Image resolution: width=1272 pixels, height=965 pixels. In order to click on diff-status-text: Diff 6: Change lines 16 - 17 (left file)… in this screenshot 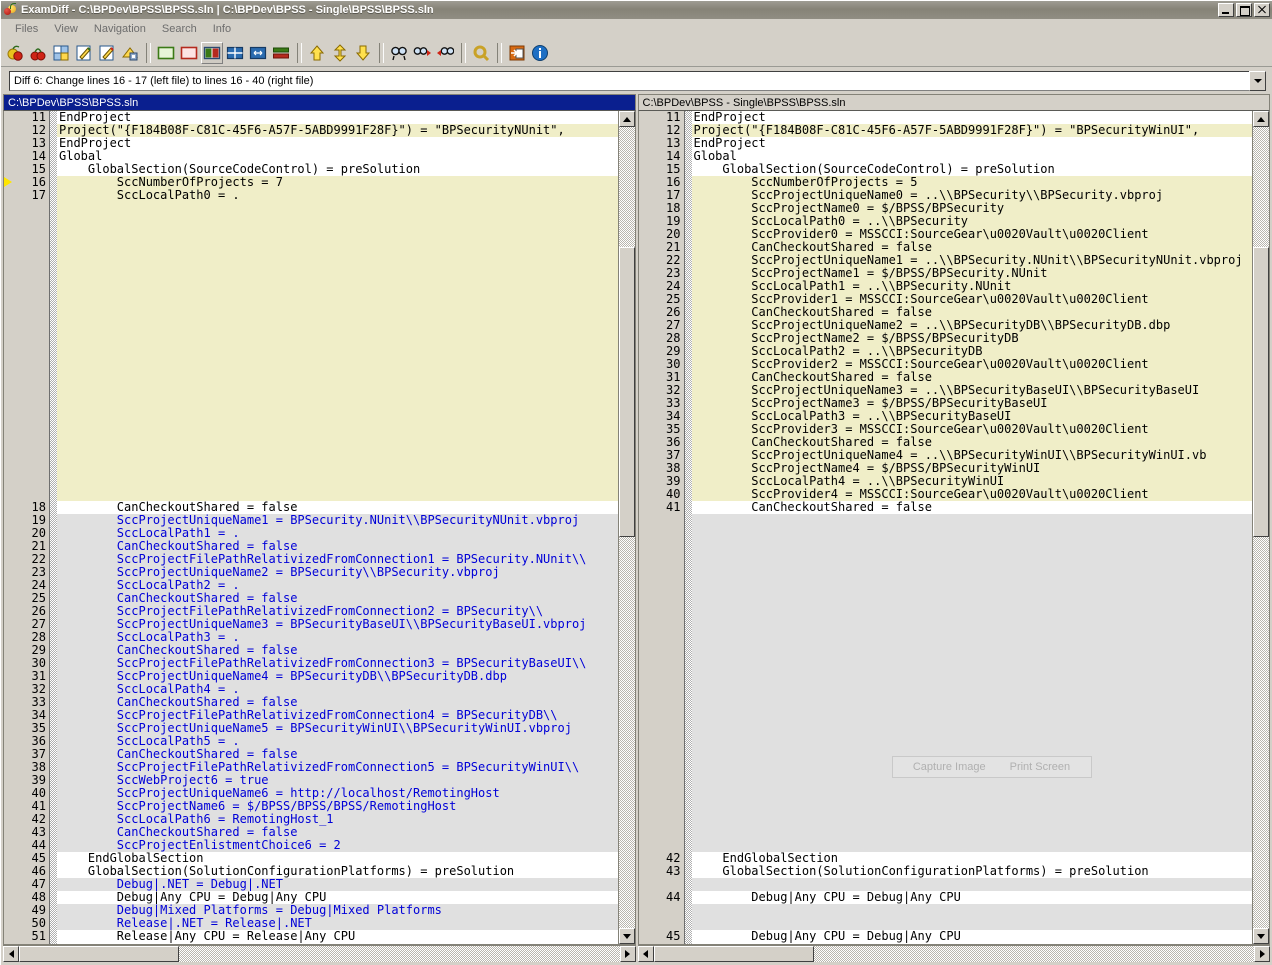, I will do `click(629, 81)`.